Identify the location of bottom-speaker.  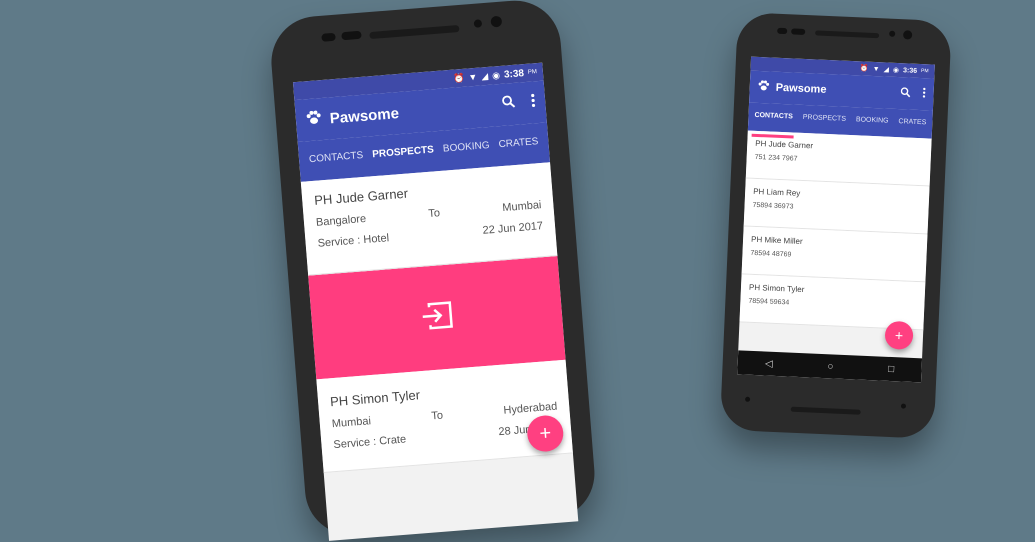
(825, 410).